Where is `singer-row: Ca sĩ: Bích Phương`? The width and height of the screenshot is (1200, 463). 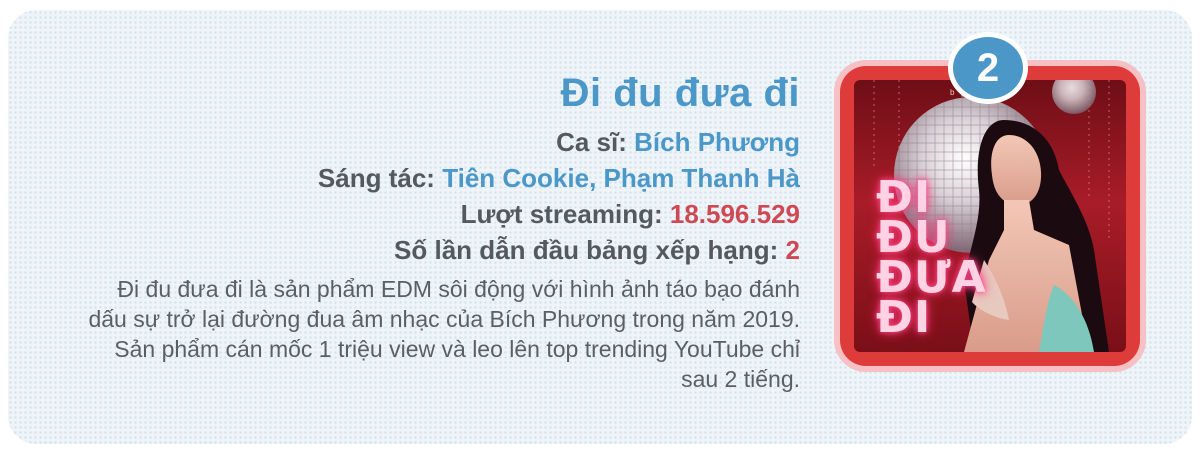 singer-row: Ca sĩ: Bích Phương is located at coordinates (440, 142).